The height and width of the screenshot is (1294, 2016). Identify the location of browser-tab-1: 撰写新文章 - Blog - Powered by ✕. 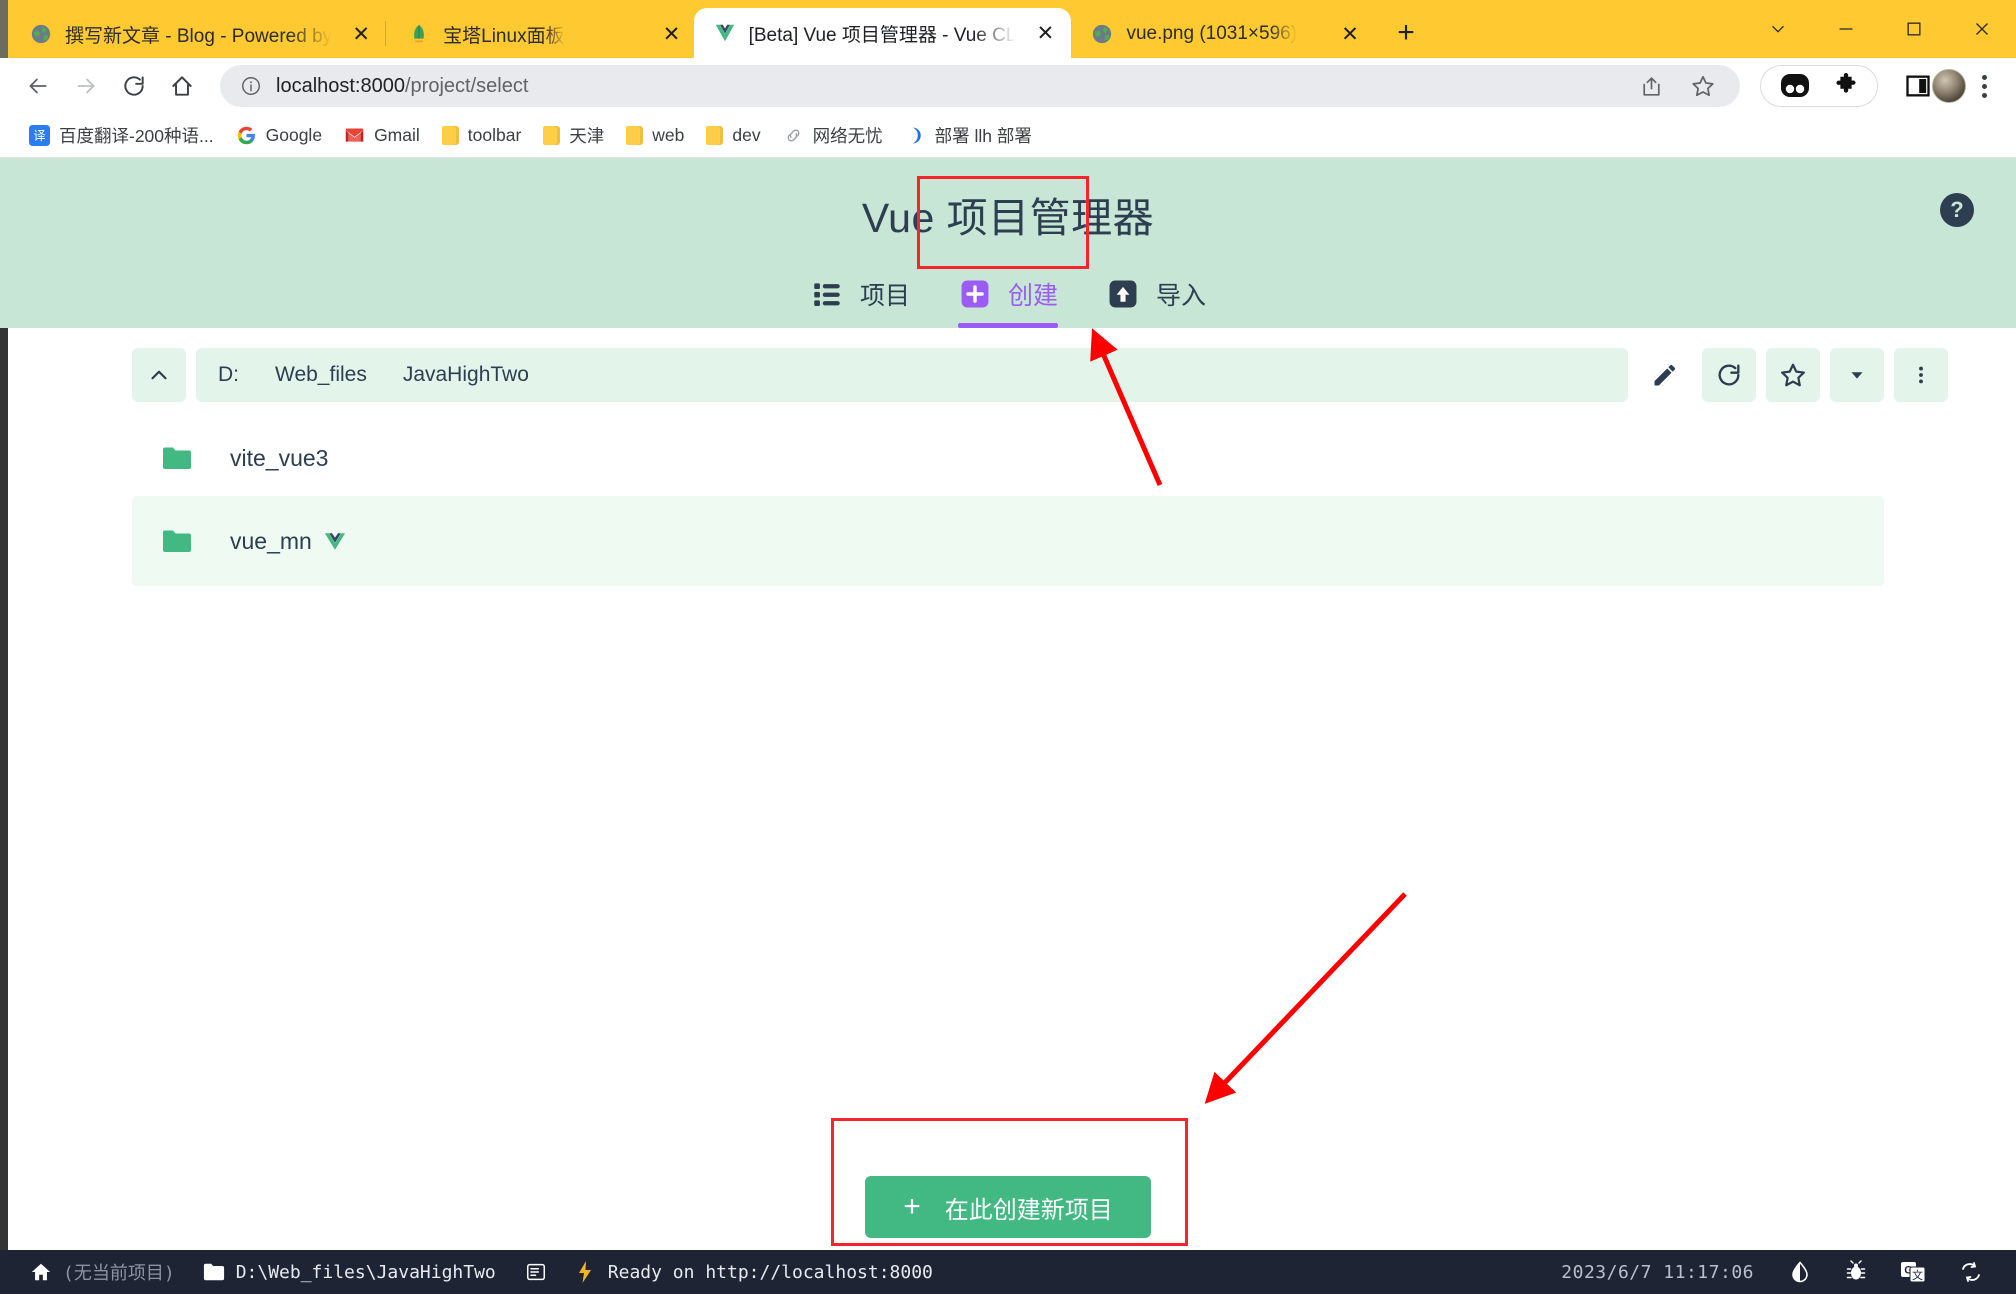
(196, 34).